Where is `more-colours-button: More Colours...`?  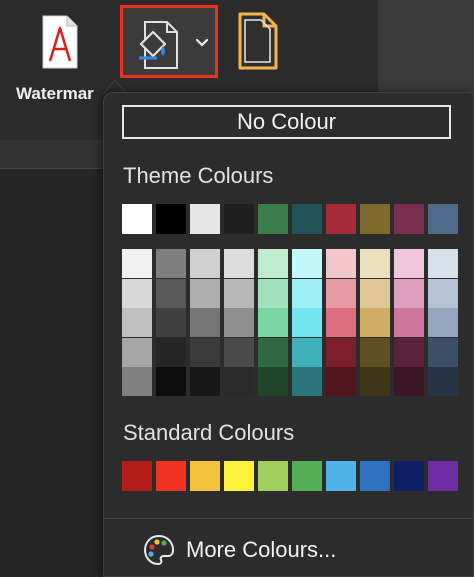
more-colours-button: More Colours... is located at coordinates (239, 550).